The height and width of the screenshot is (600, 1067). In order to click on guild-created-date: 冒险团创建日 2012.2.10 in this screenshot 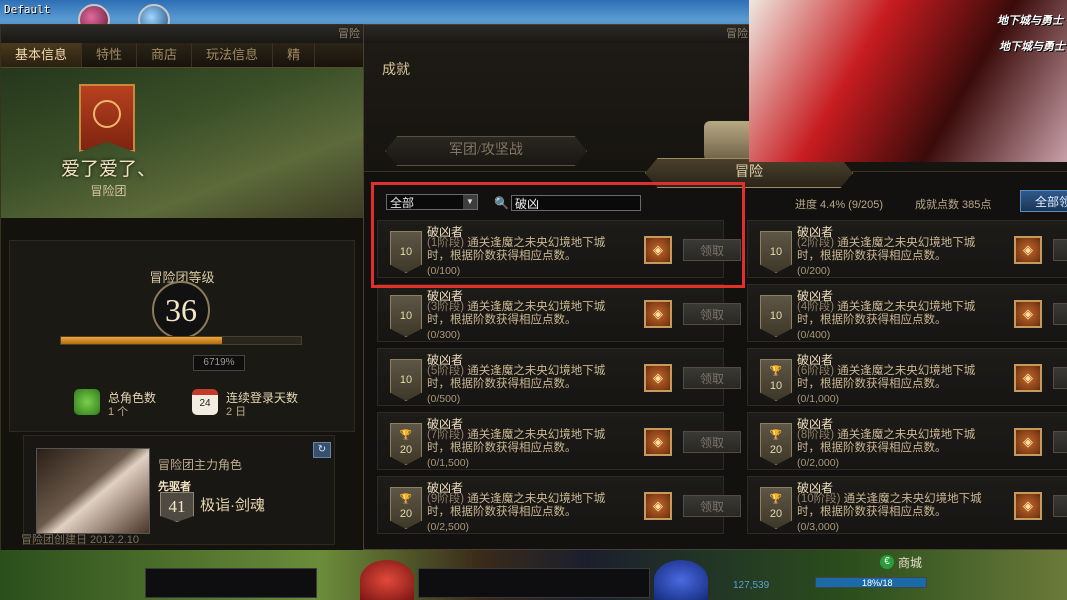, I will do `click(80, 540)`.